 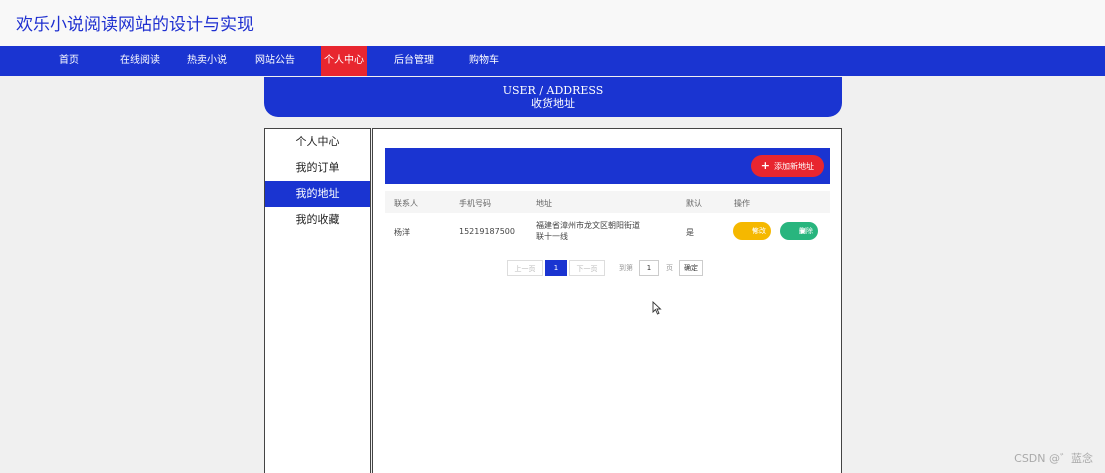 I want to click on edit-label: 修改, so click(x=759, y=231).